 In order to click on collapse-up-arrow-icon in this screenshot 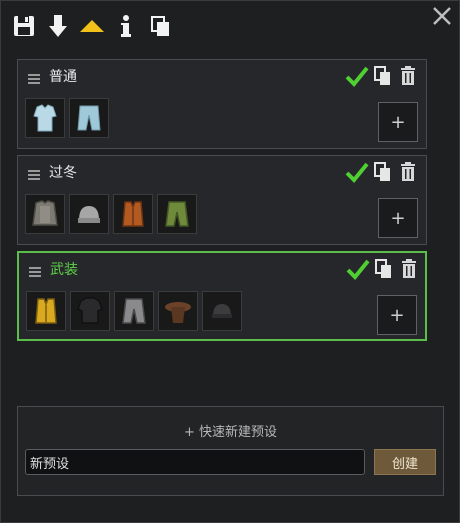, I will do `click(92, 26)`.